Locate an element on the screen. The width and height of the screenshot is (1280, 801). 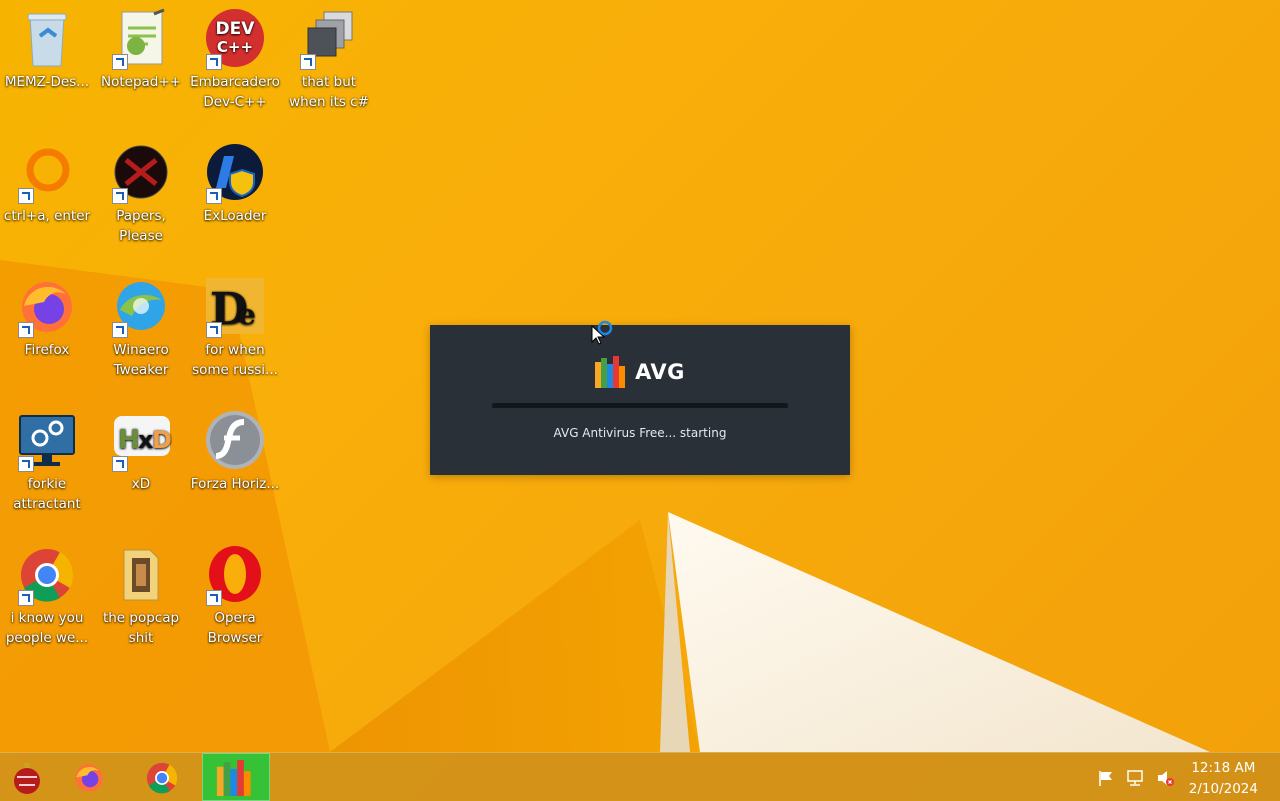
notepadpp-icon is located at coordinates (141, 39).